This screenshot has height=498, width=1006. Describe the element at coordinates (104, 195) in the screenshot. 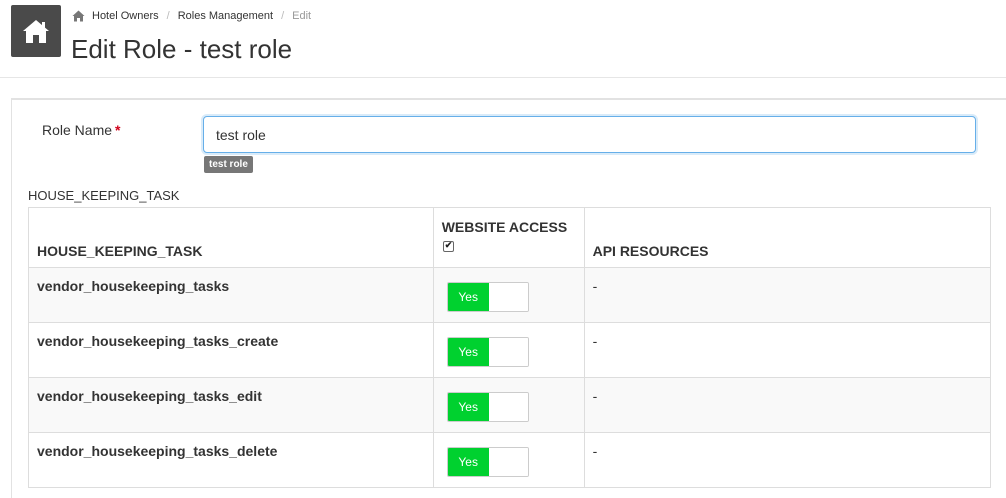

I see `section-title: HOUSE_KEEPING_TASK` at that location.